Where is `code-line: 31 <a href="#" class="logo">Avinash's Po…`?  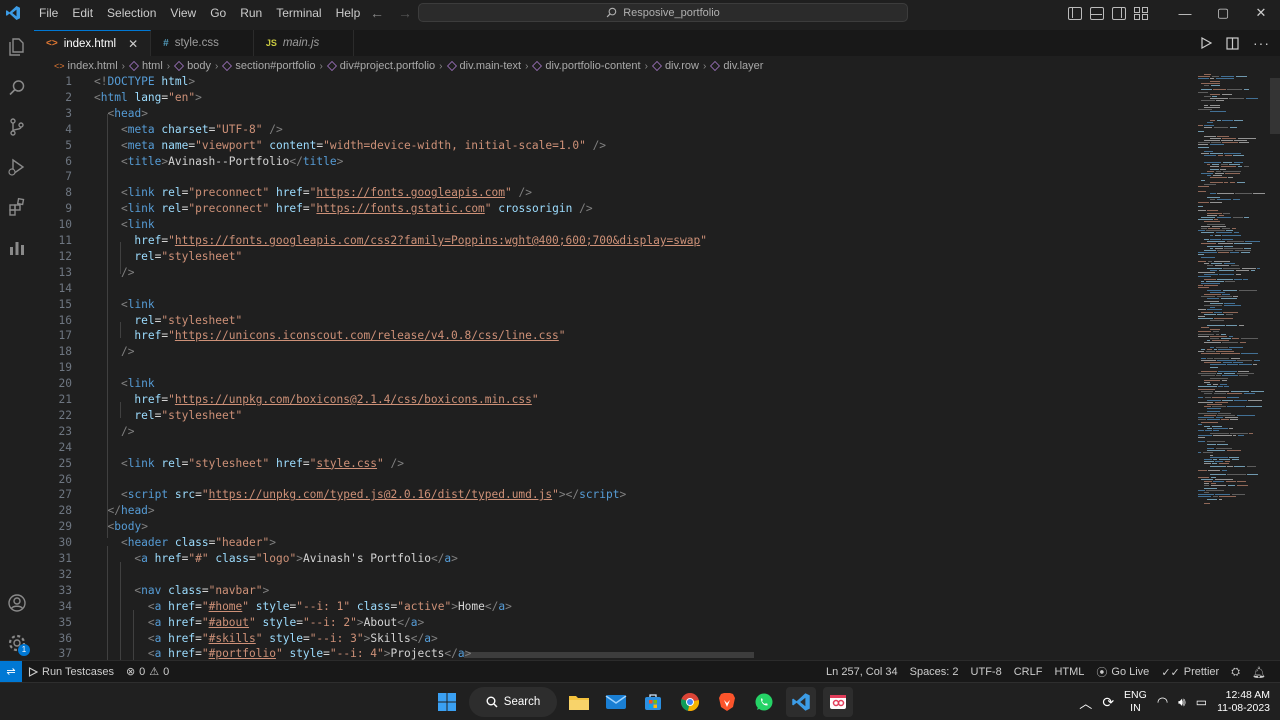
code-line: 31 <a href="#" class="logo">Avinash's Po… is located at coordinates (614, 559).